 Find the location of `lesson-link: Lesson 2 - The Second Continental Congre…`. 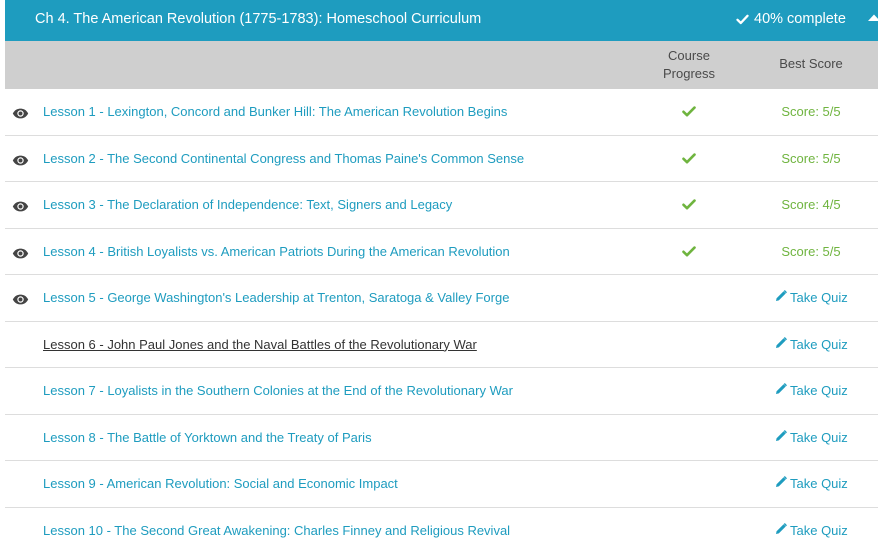

lesson-link: Lesson 2 - The Second Continental Congre… is located at coordinates (283, 158).